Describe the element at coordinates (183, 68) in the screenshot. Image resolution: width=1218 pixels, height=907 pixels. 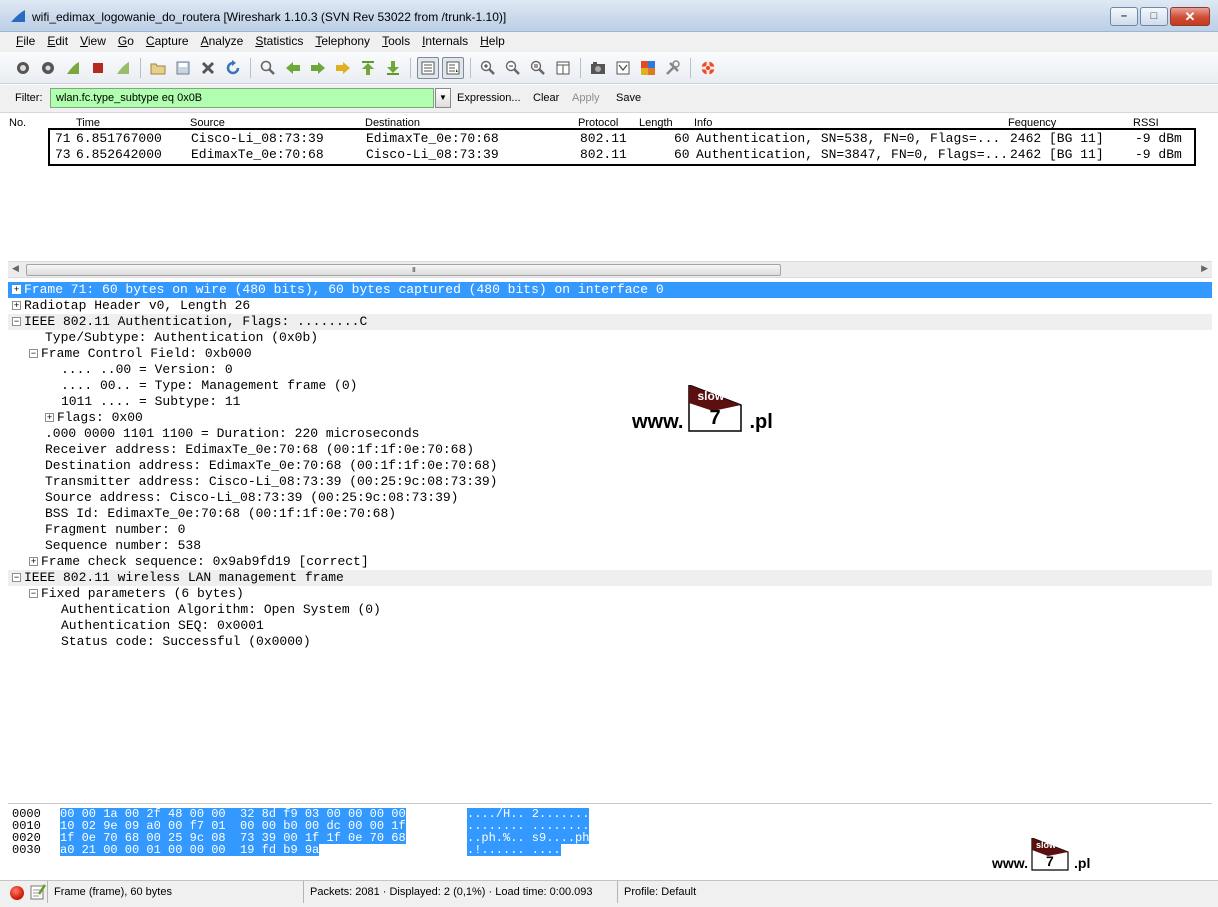
I see `save-file-icon` at that location.